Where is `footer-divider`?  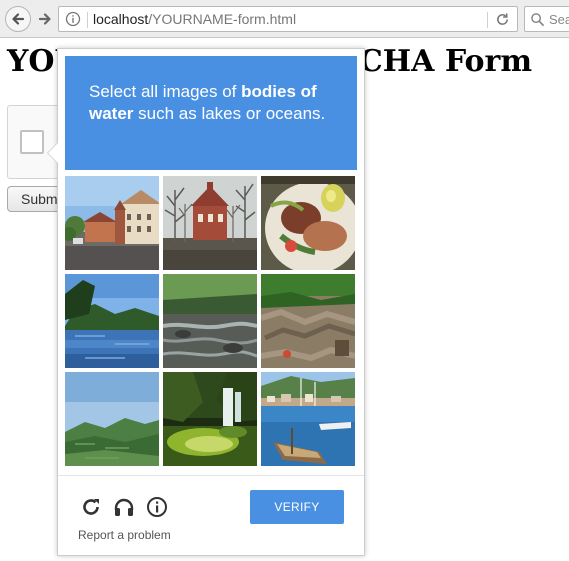 footer-divider is located at coordinates (211, 475).